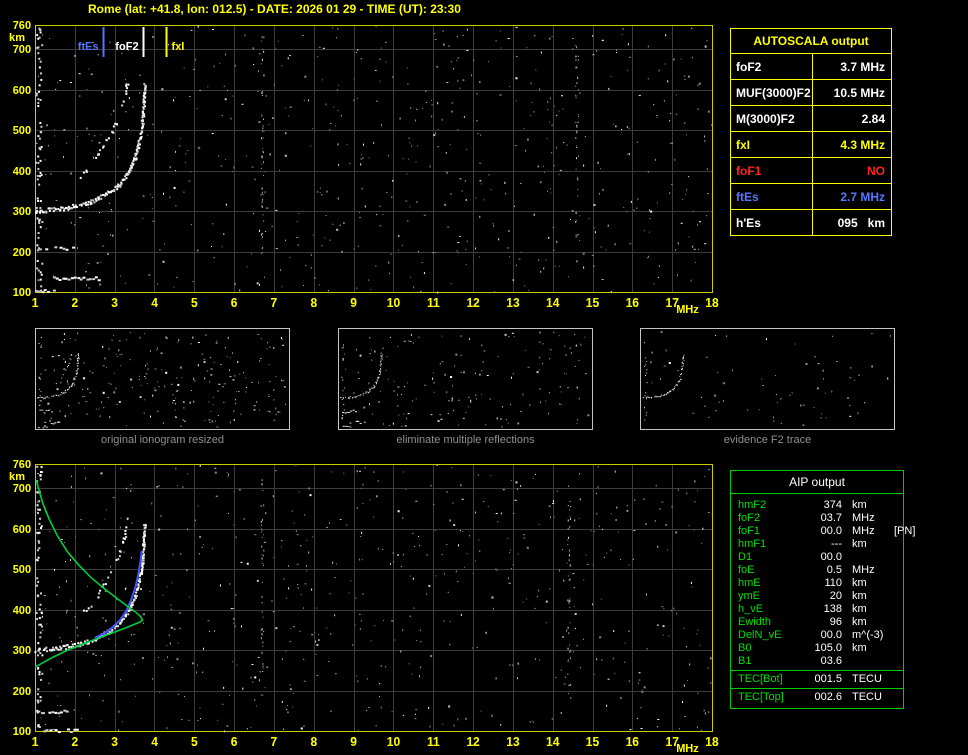 Image resolution: width=968 pixels, height=755 pixels. I want to click on autoscala-row: MUF(3000)F2 10.5 MHz, so click(811, 93).